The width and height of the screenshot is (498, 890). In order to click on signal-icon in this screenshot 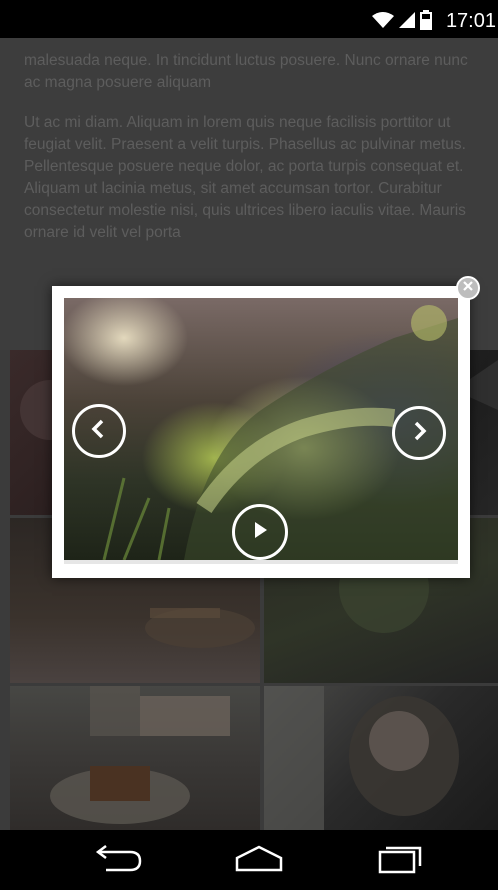, I will do `click(407, 22)`.